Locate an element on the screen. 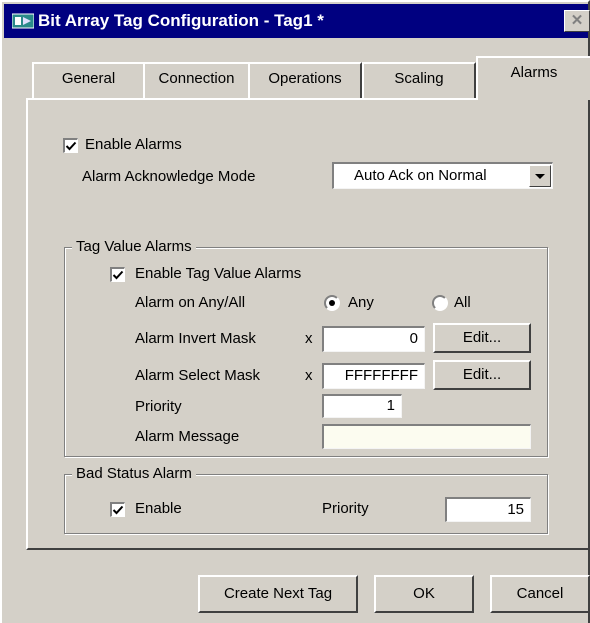 Image resolution: width=590 pixels, height=623 pixels. tab-connection: Connection is located at coordinates (196, 80).